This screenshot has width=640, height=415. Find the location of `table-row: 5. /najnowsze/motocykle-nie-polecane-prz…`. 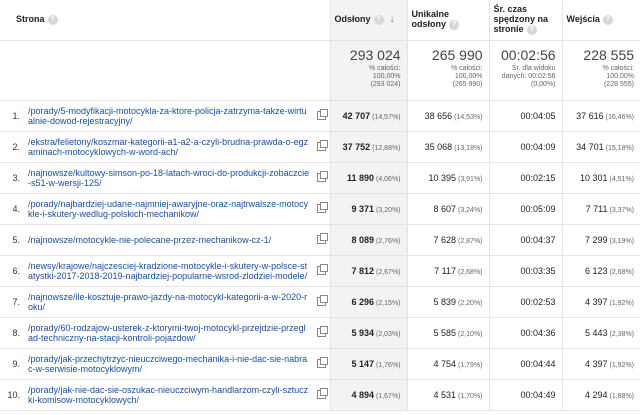

table-row: 5. /najnowsze/motocykle-nie-polecane-prz… is located at coordinates (320, 240).